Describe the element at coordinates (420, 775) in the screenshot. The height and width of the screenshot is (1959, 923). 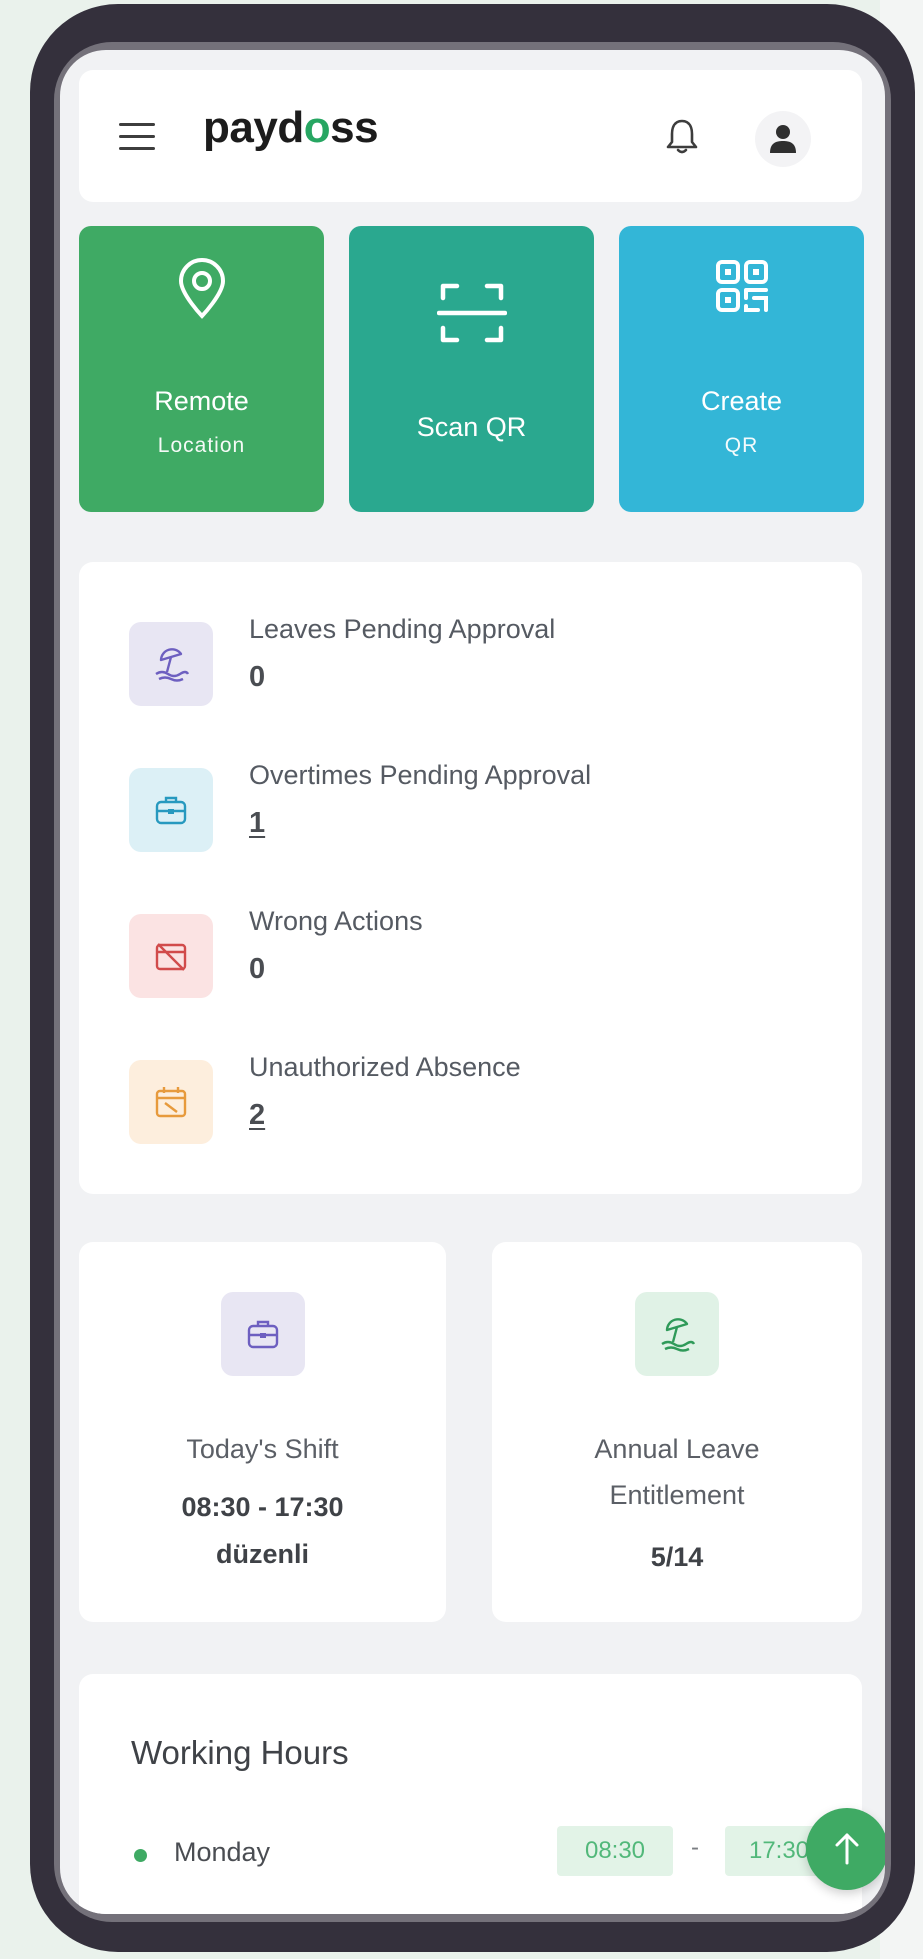
I see `overtimes-pending-label: Overtimes Pending Approval` at that location.